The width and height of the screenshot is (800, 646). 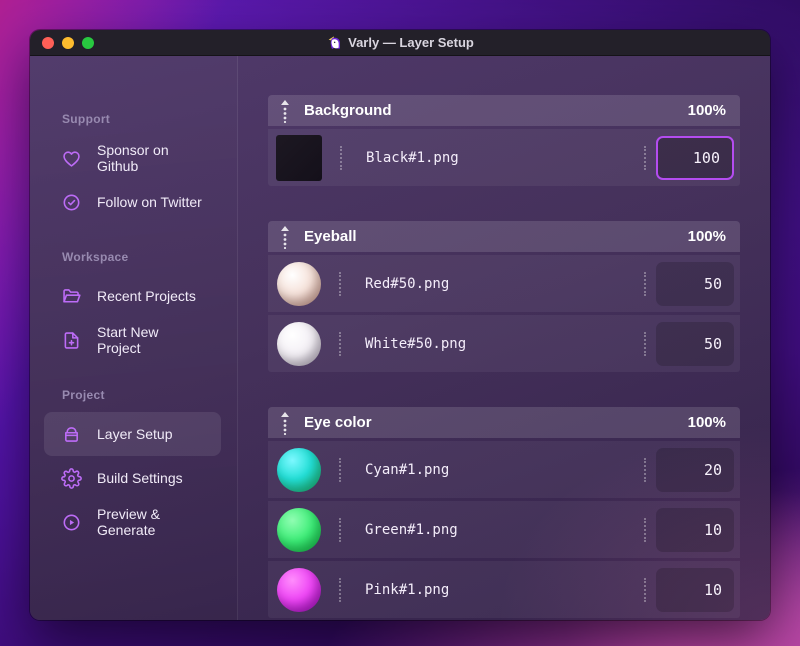 I want to click on group-title: Eye color, so click(x=338, y=422).